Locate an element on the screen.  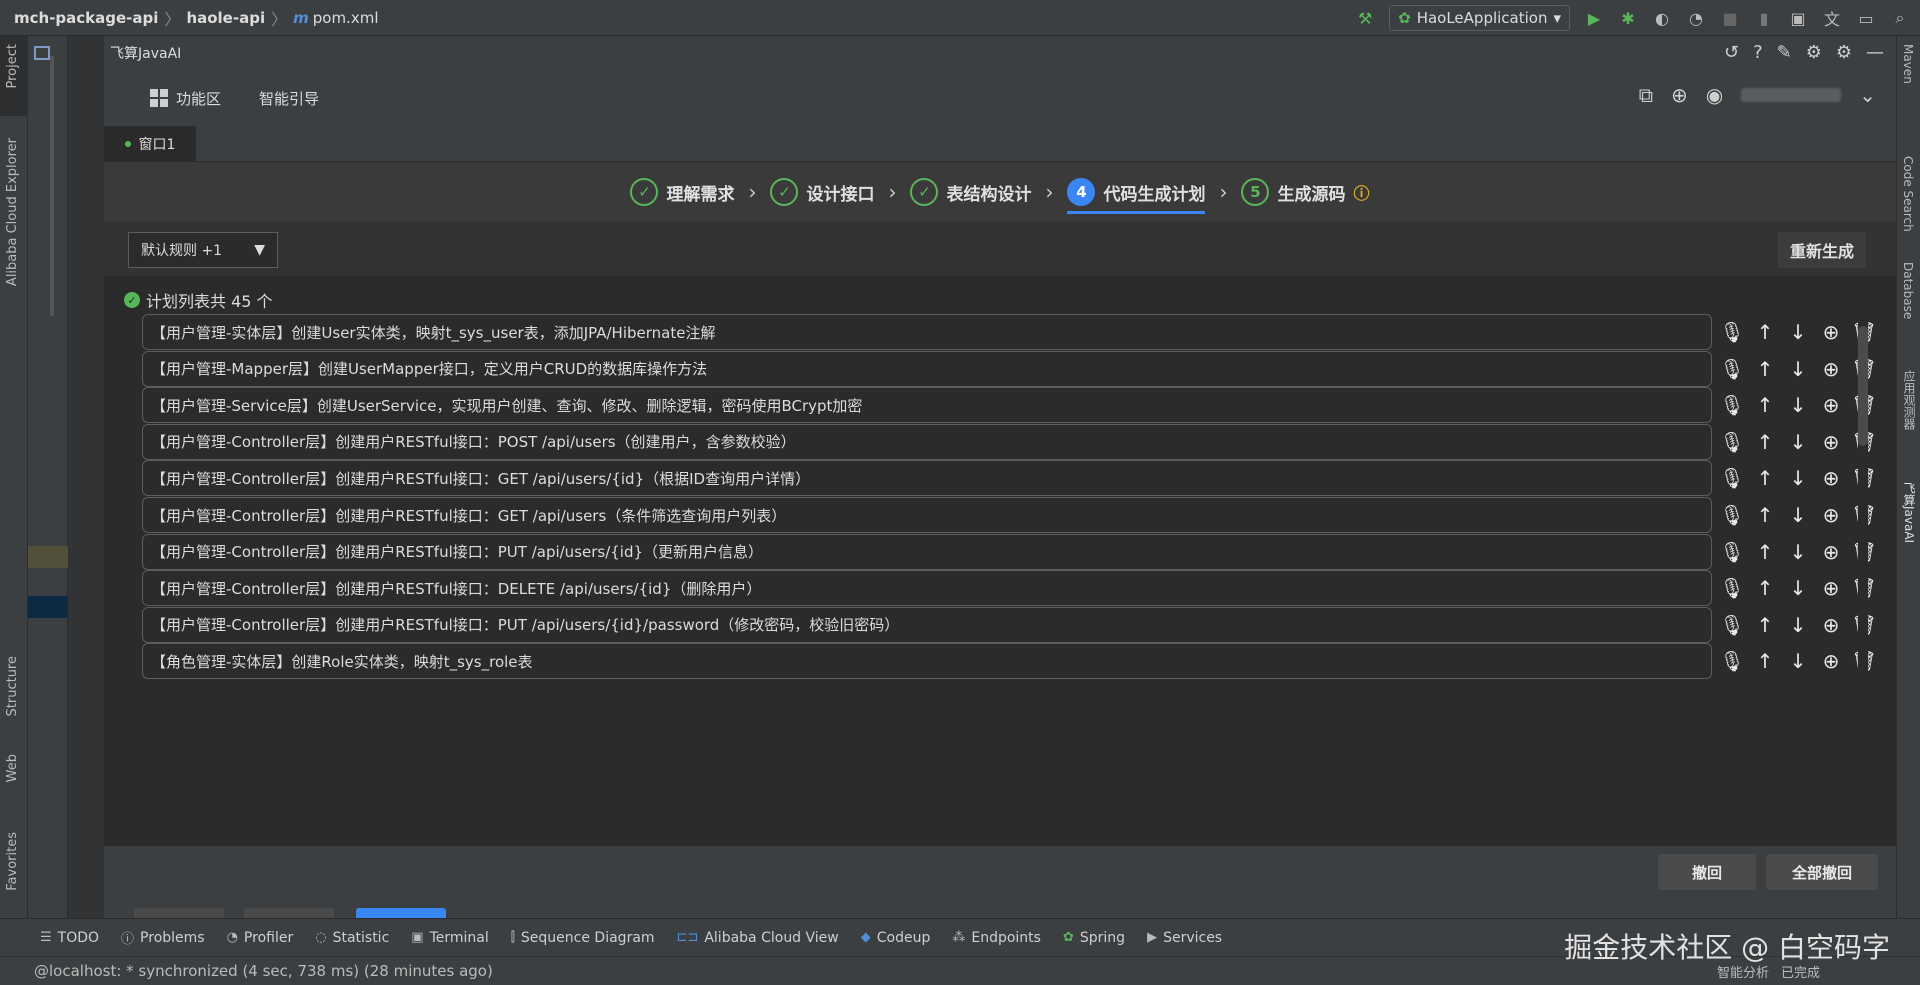
coverage-icon: ◐ is located at coordinates (1662, 18).